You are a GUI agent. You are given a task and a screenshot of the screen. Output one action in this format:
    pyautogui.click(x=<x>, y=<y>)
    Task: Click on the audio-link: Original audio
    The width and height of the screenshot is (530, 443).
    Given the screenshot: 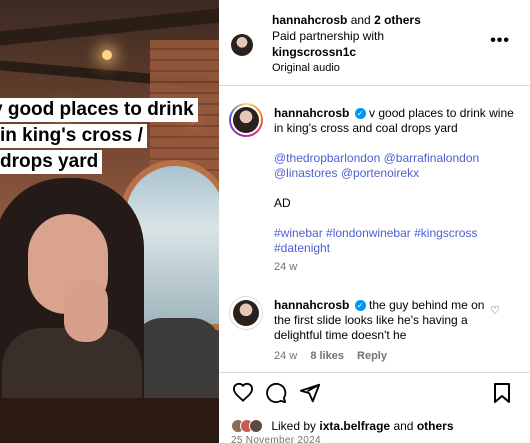 What is the action you would take?
    pyautogui.click(x=346, y=68)
    